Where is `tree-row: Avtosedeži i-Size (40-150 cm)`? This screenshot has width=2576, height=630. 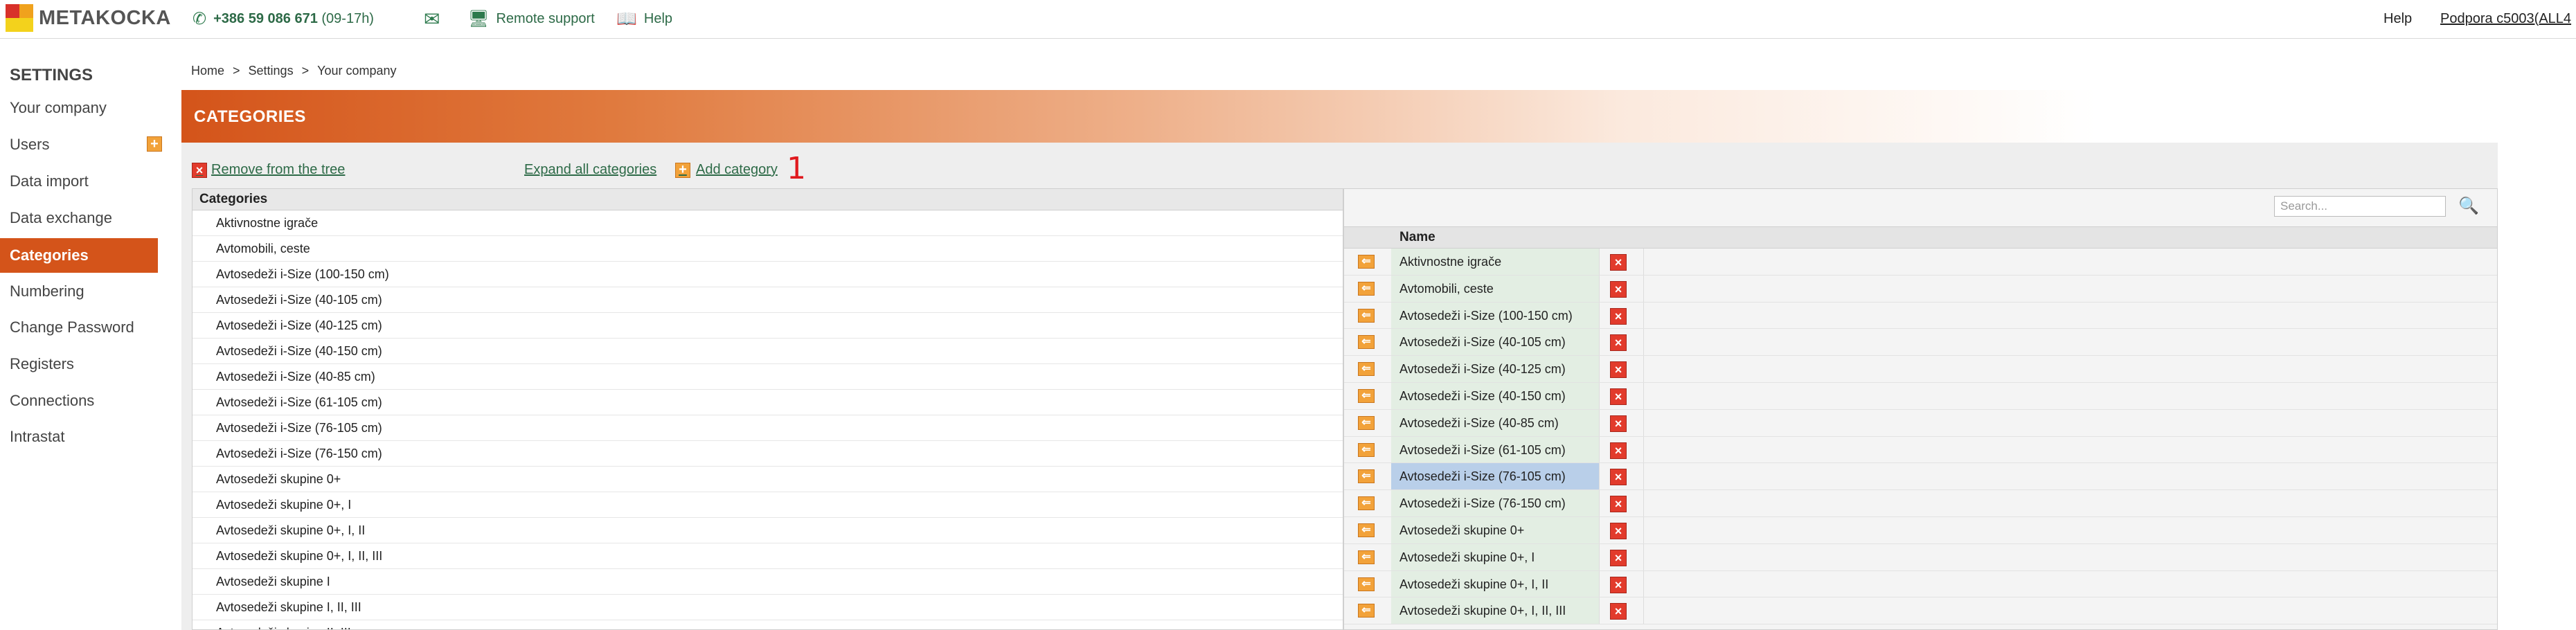
tree-row: Avtosedeži i-Size (40-150 cm) is located at coordinates (768, 351).